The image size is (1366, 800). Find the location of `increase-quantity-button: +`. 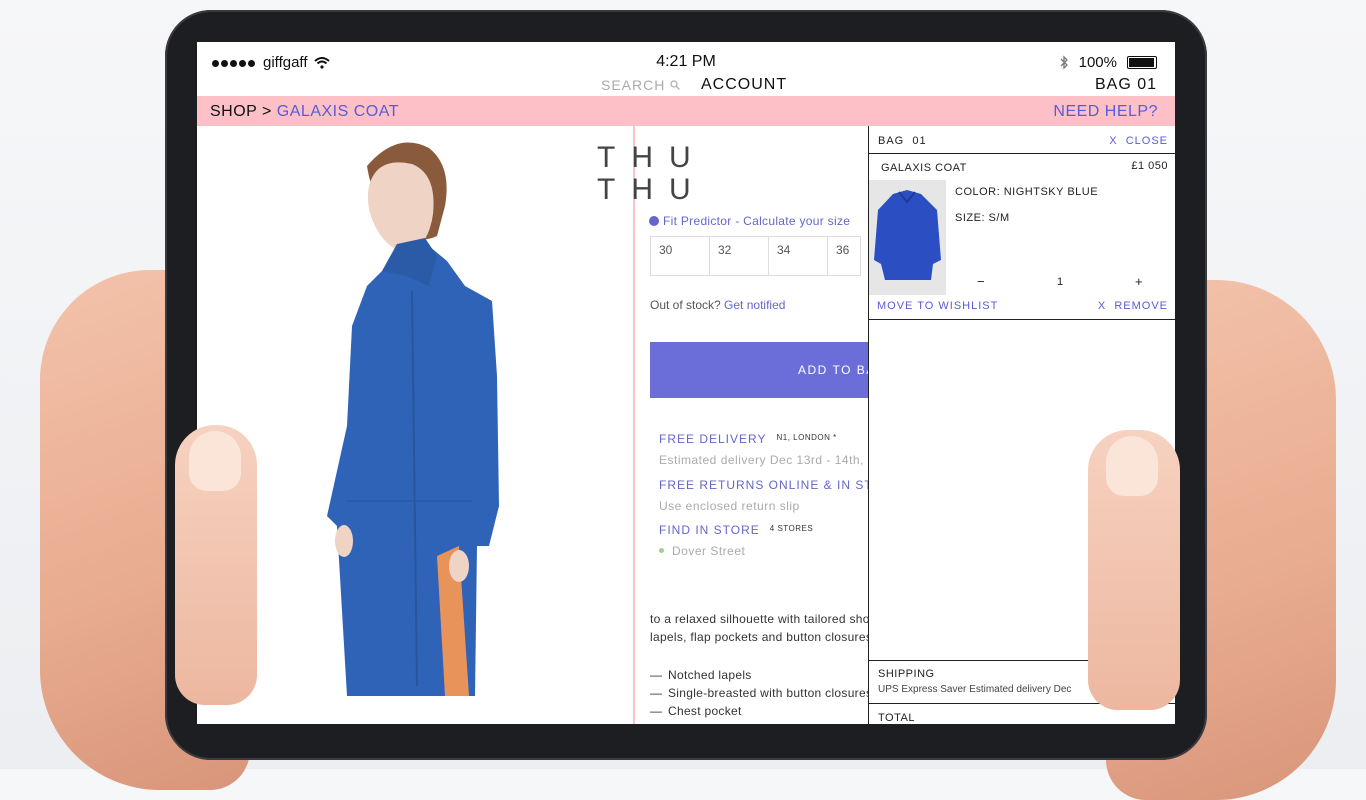

increase-quantity-button: + is located at coordinates (1139, 281).